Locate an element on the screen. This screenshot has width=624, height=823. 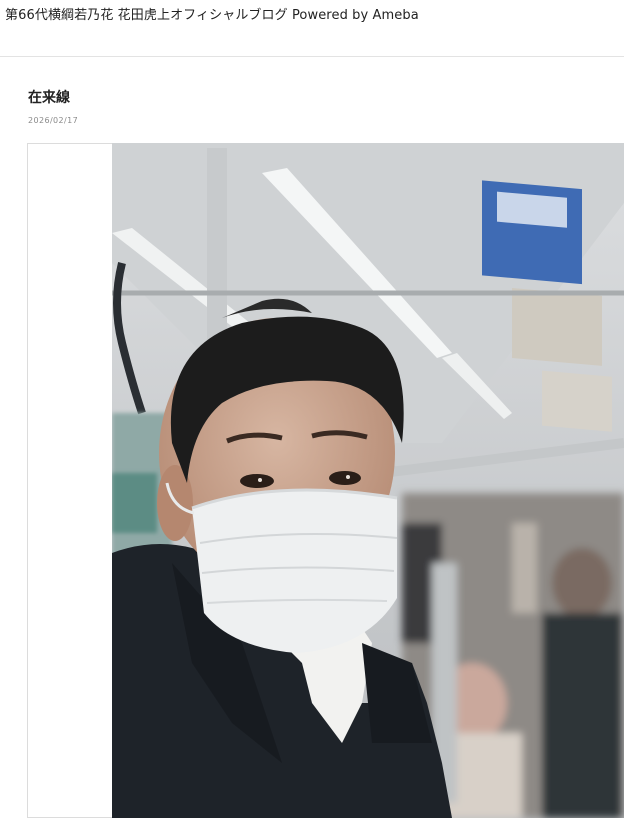
entry-date: 2026/02/17 is located at coordinates (53, 120).